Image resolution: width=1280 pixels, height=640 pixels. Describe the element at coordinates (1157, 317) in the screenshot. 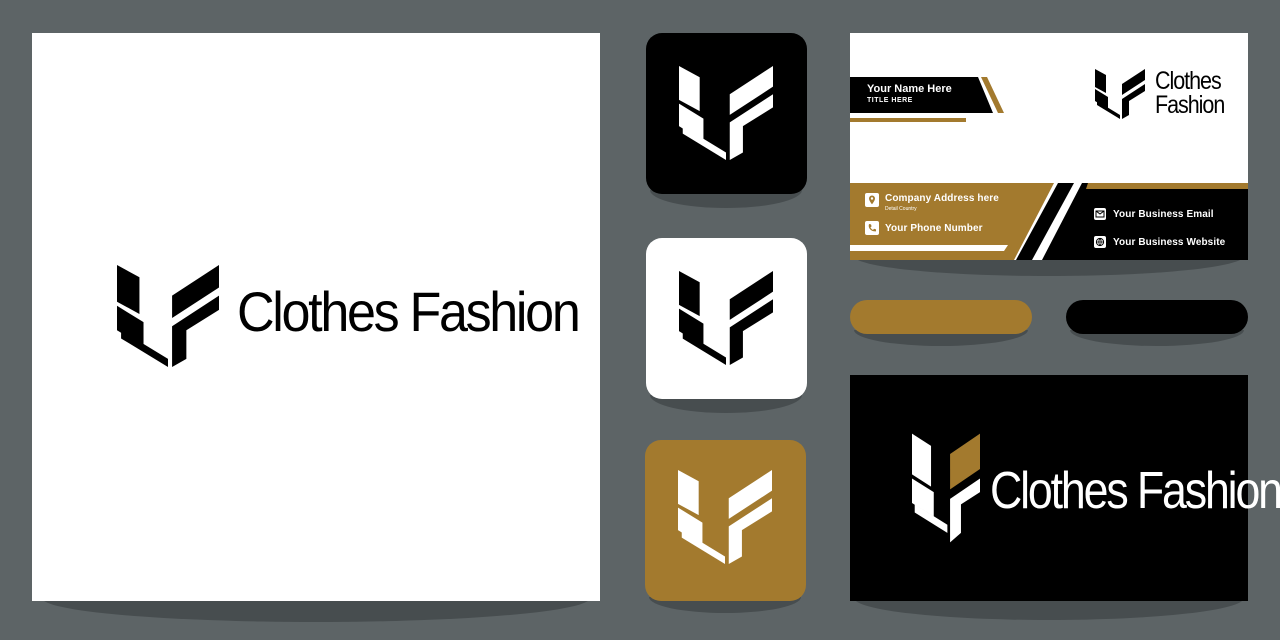

I see `color-swatch-black` at that location.